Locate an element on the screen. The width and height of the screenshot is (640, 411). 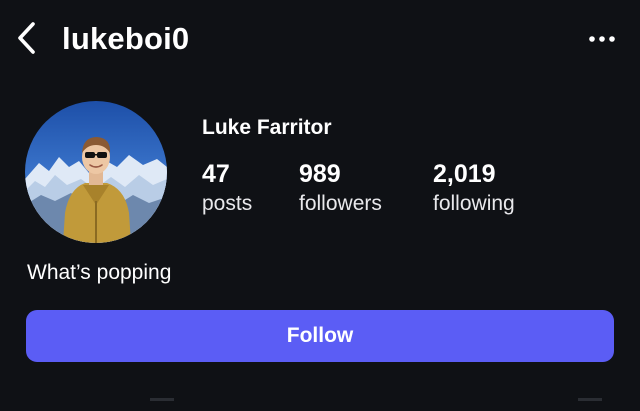
stat-posts-label: posts is located at coordinates (227, 203).